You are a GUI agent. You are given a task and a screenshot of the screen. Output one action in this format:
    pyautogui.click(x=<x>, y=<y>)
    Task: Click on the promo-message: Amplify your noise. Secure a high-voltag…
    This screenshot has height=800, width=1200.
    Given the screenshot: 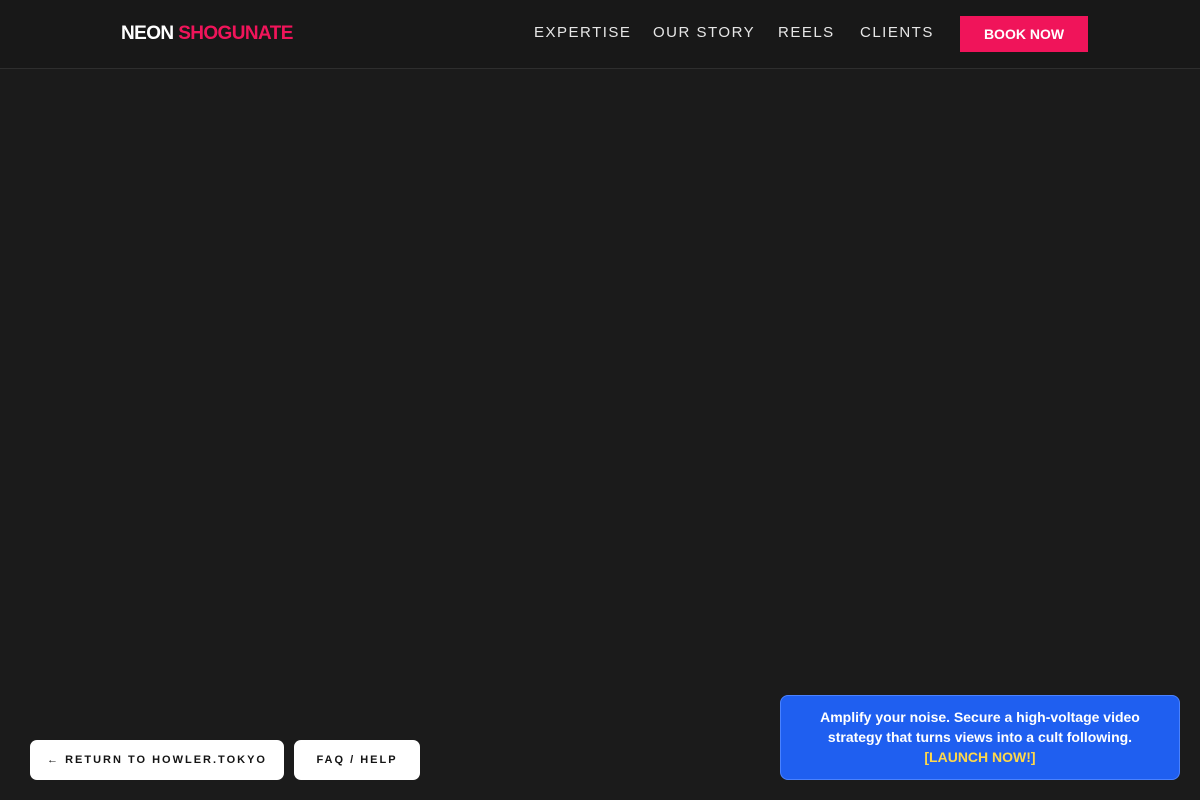 What is the action you would take?
    pyautogui.click(x=980, y=727)
    